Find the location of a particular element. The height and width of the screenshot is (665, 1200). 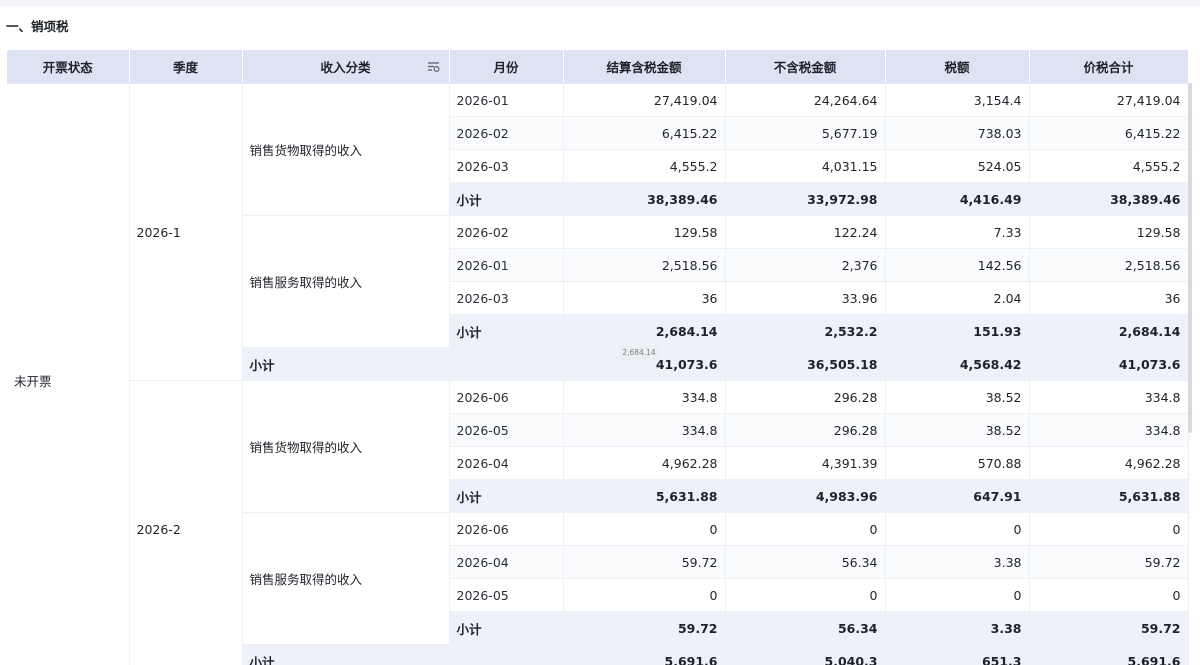

category-subtotal-total-incl-tax: 5,631.88 is located at coordinates (1109, 496).